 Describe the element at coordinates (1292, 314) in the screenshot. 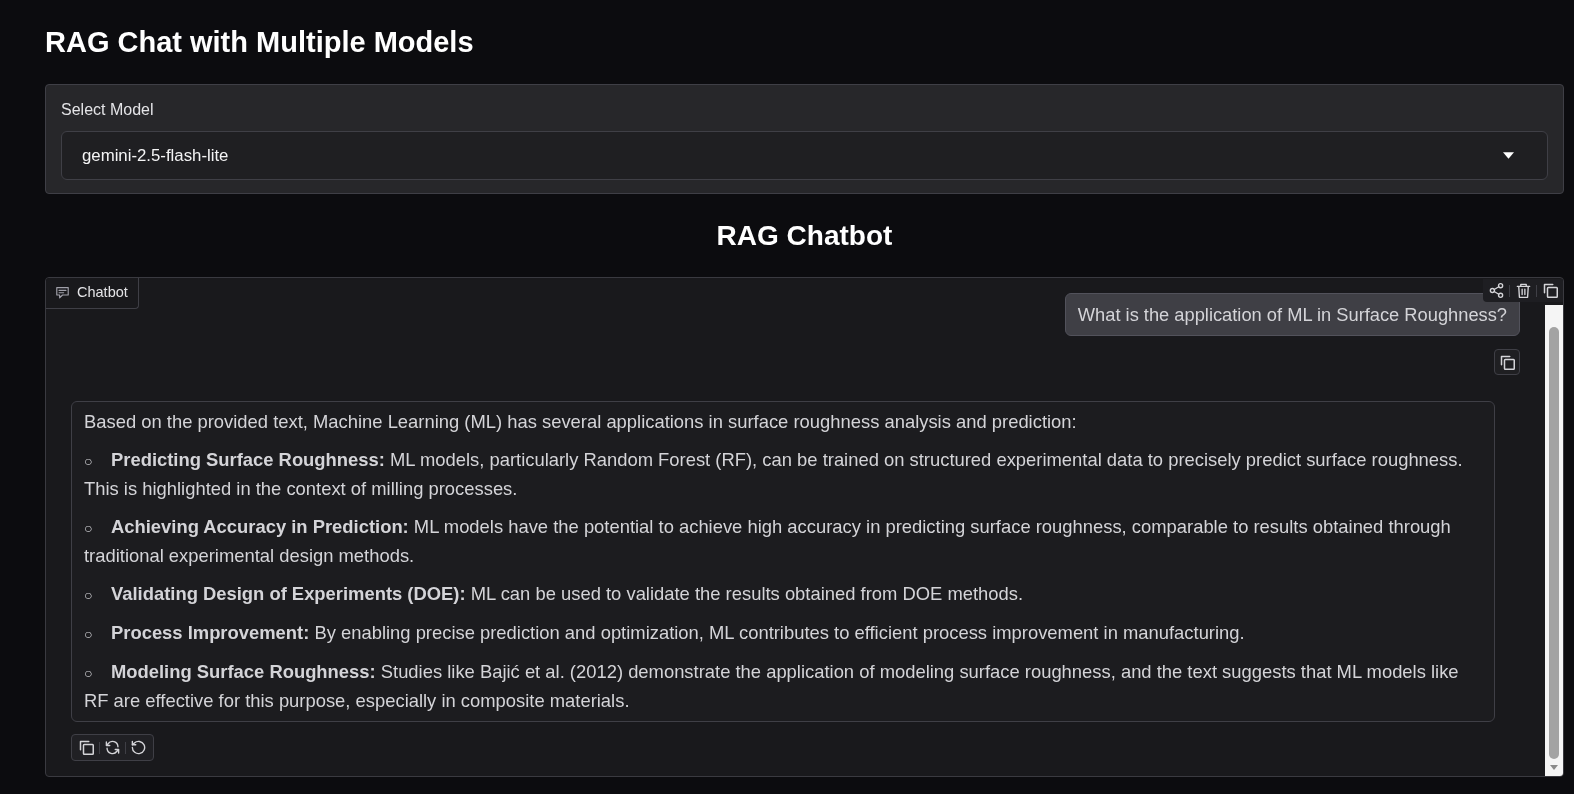

I see `user-message: What is the application of ML in Surface Roughness?` at that location.